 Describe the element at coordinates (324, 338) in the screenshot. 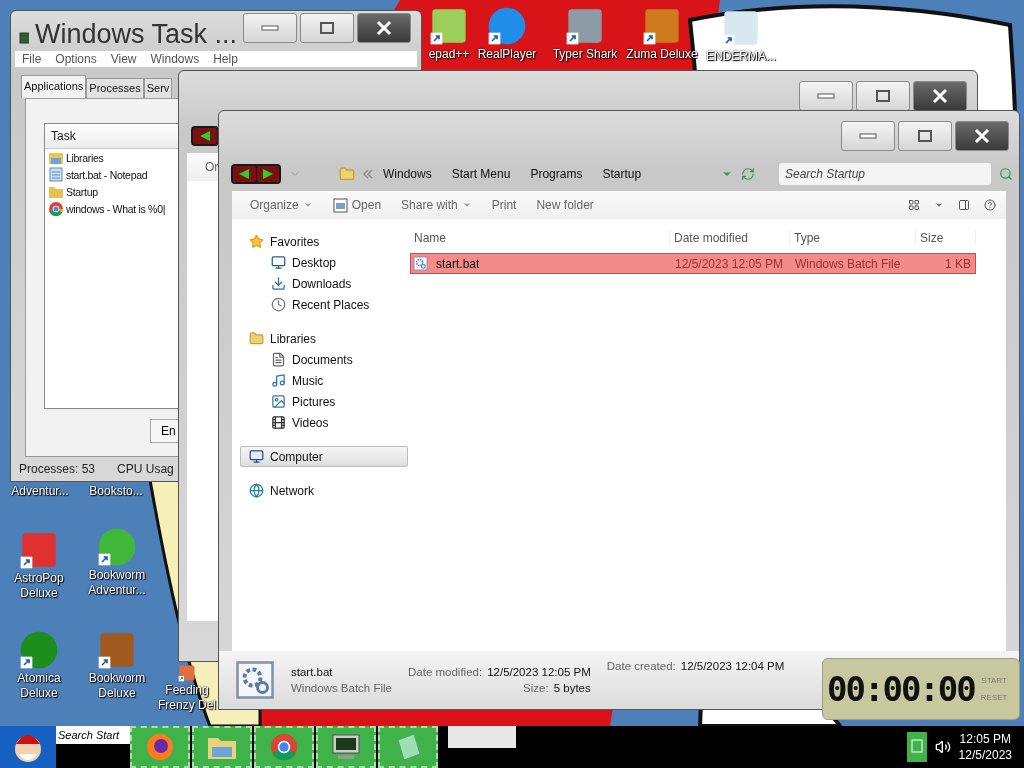

I see `nav-item: Libraries` at that location.